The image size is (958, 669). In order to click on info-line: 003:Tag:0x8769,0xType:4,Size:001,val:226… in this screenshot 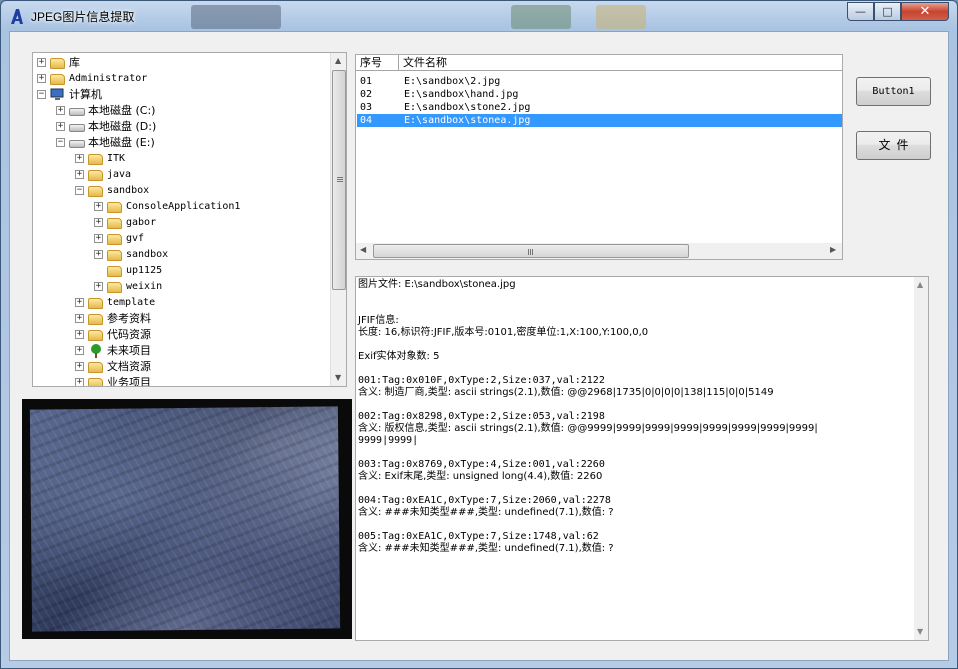, I will do `click(481, 464)`.